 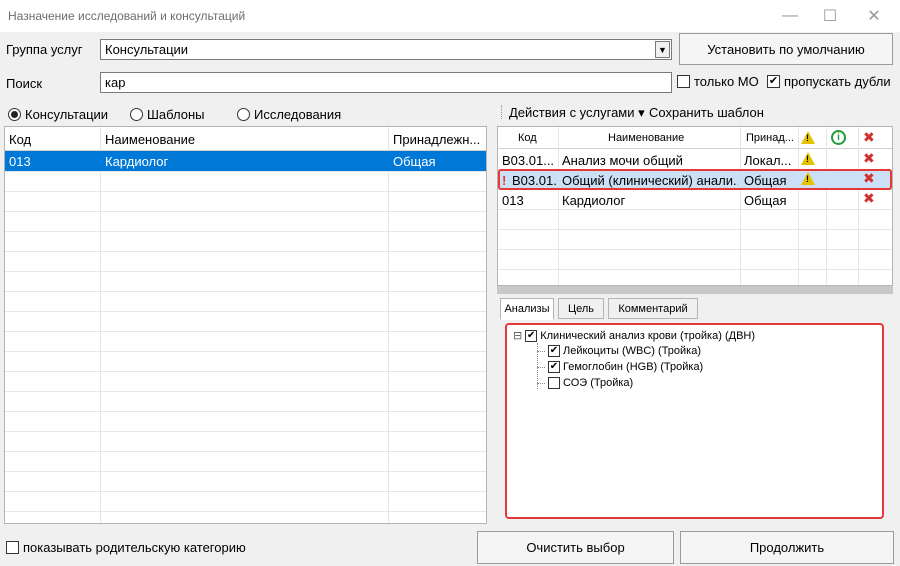 What do you see at coordinates (517, 335) in the screenshot?
I see `collapse-icon: ⊟` at bounding box center [517, 335].